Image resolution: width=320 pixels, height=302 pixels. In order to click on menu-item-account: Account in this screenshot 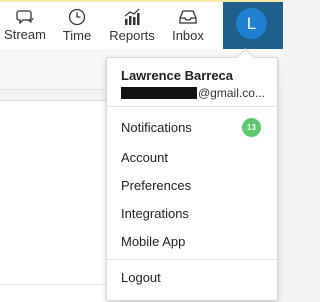, I will do `click(192, 157)`.